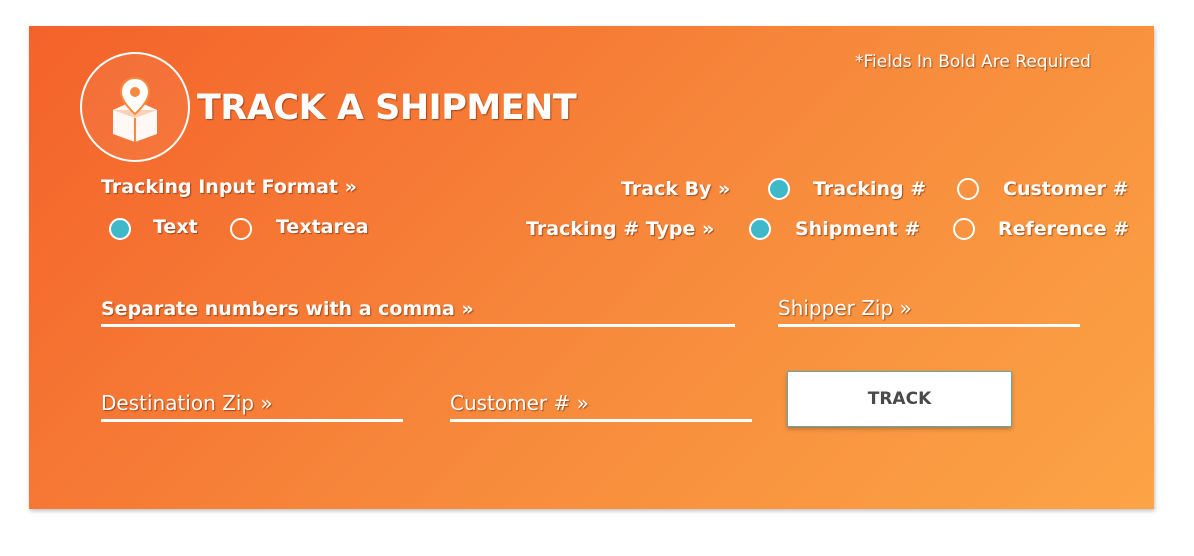 Image resolution: width=1194 pixels, height=556 pixels. I want to click on radio-textarea-format, so click(241, 229).